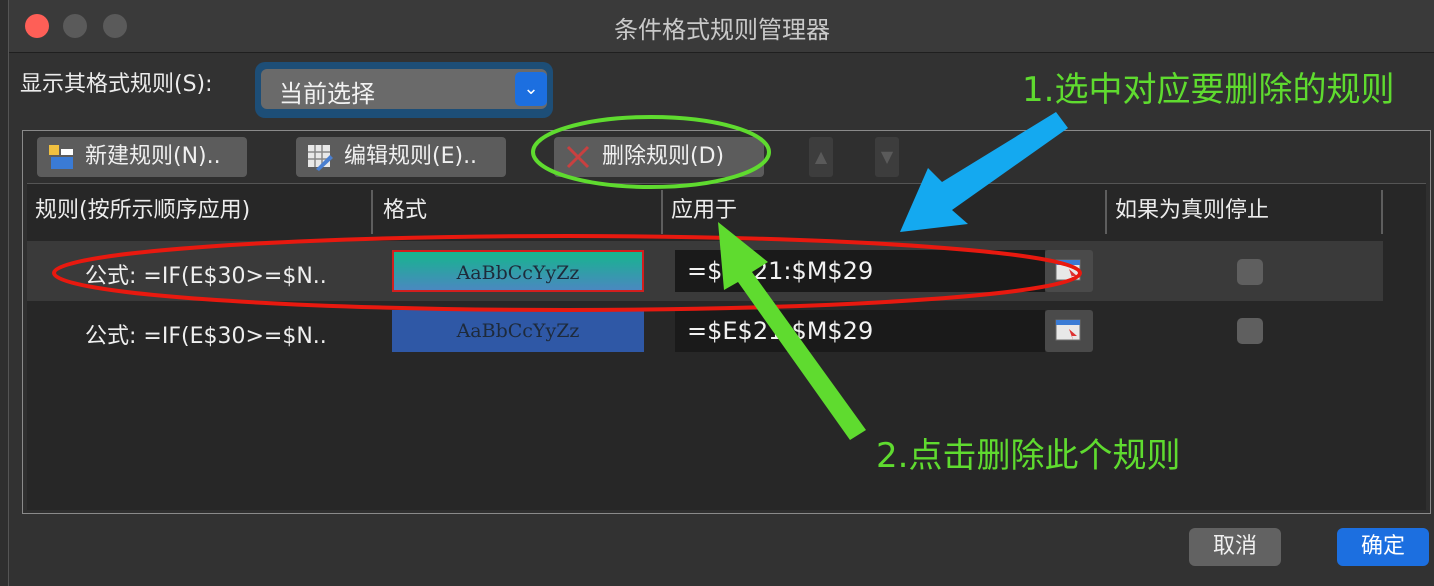  I want to click on green-arrow, so click(792, 331).